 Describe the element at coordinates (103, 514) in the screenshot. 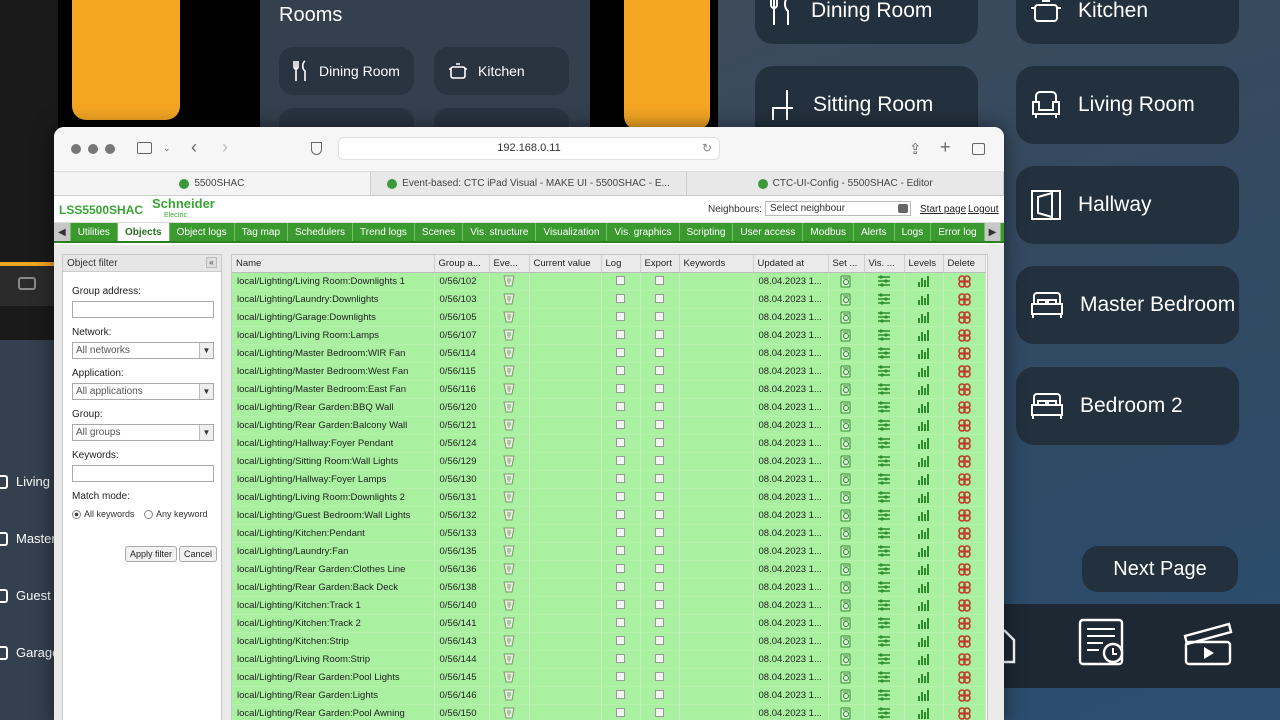

I see `match-all-radio: All keywords` at that location.